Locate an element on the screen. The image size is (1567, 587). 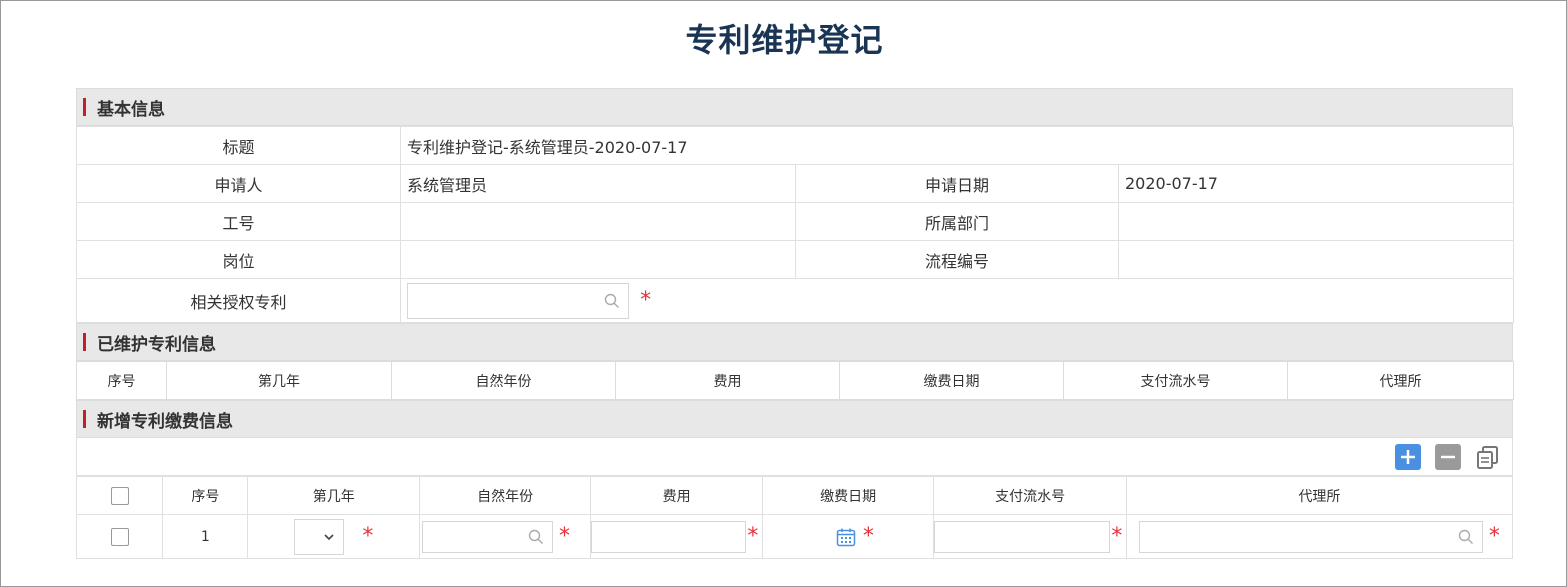
select-all-cell is located at coordinates (119, 495).